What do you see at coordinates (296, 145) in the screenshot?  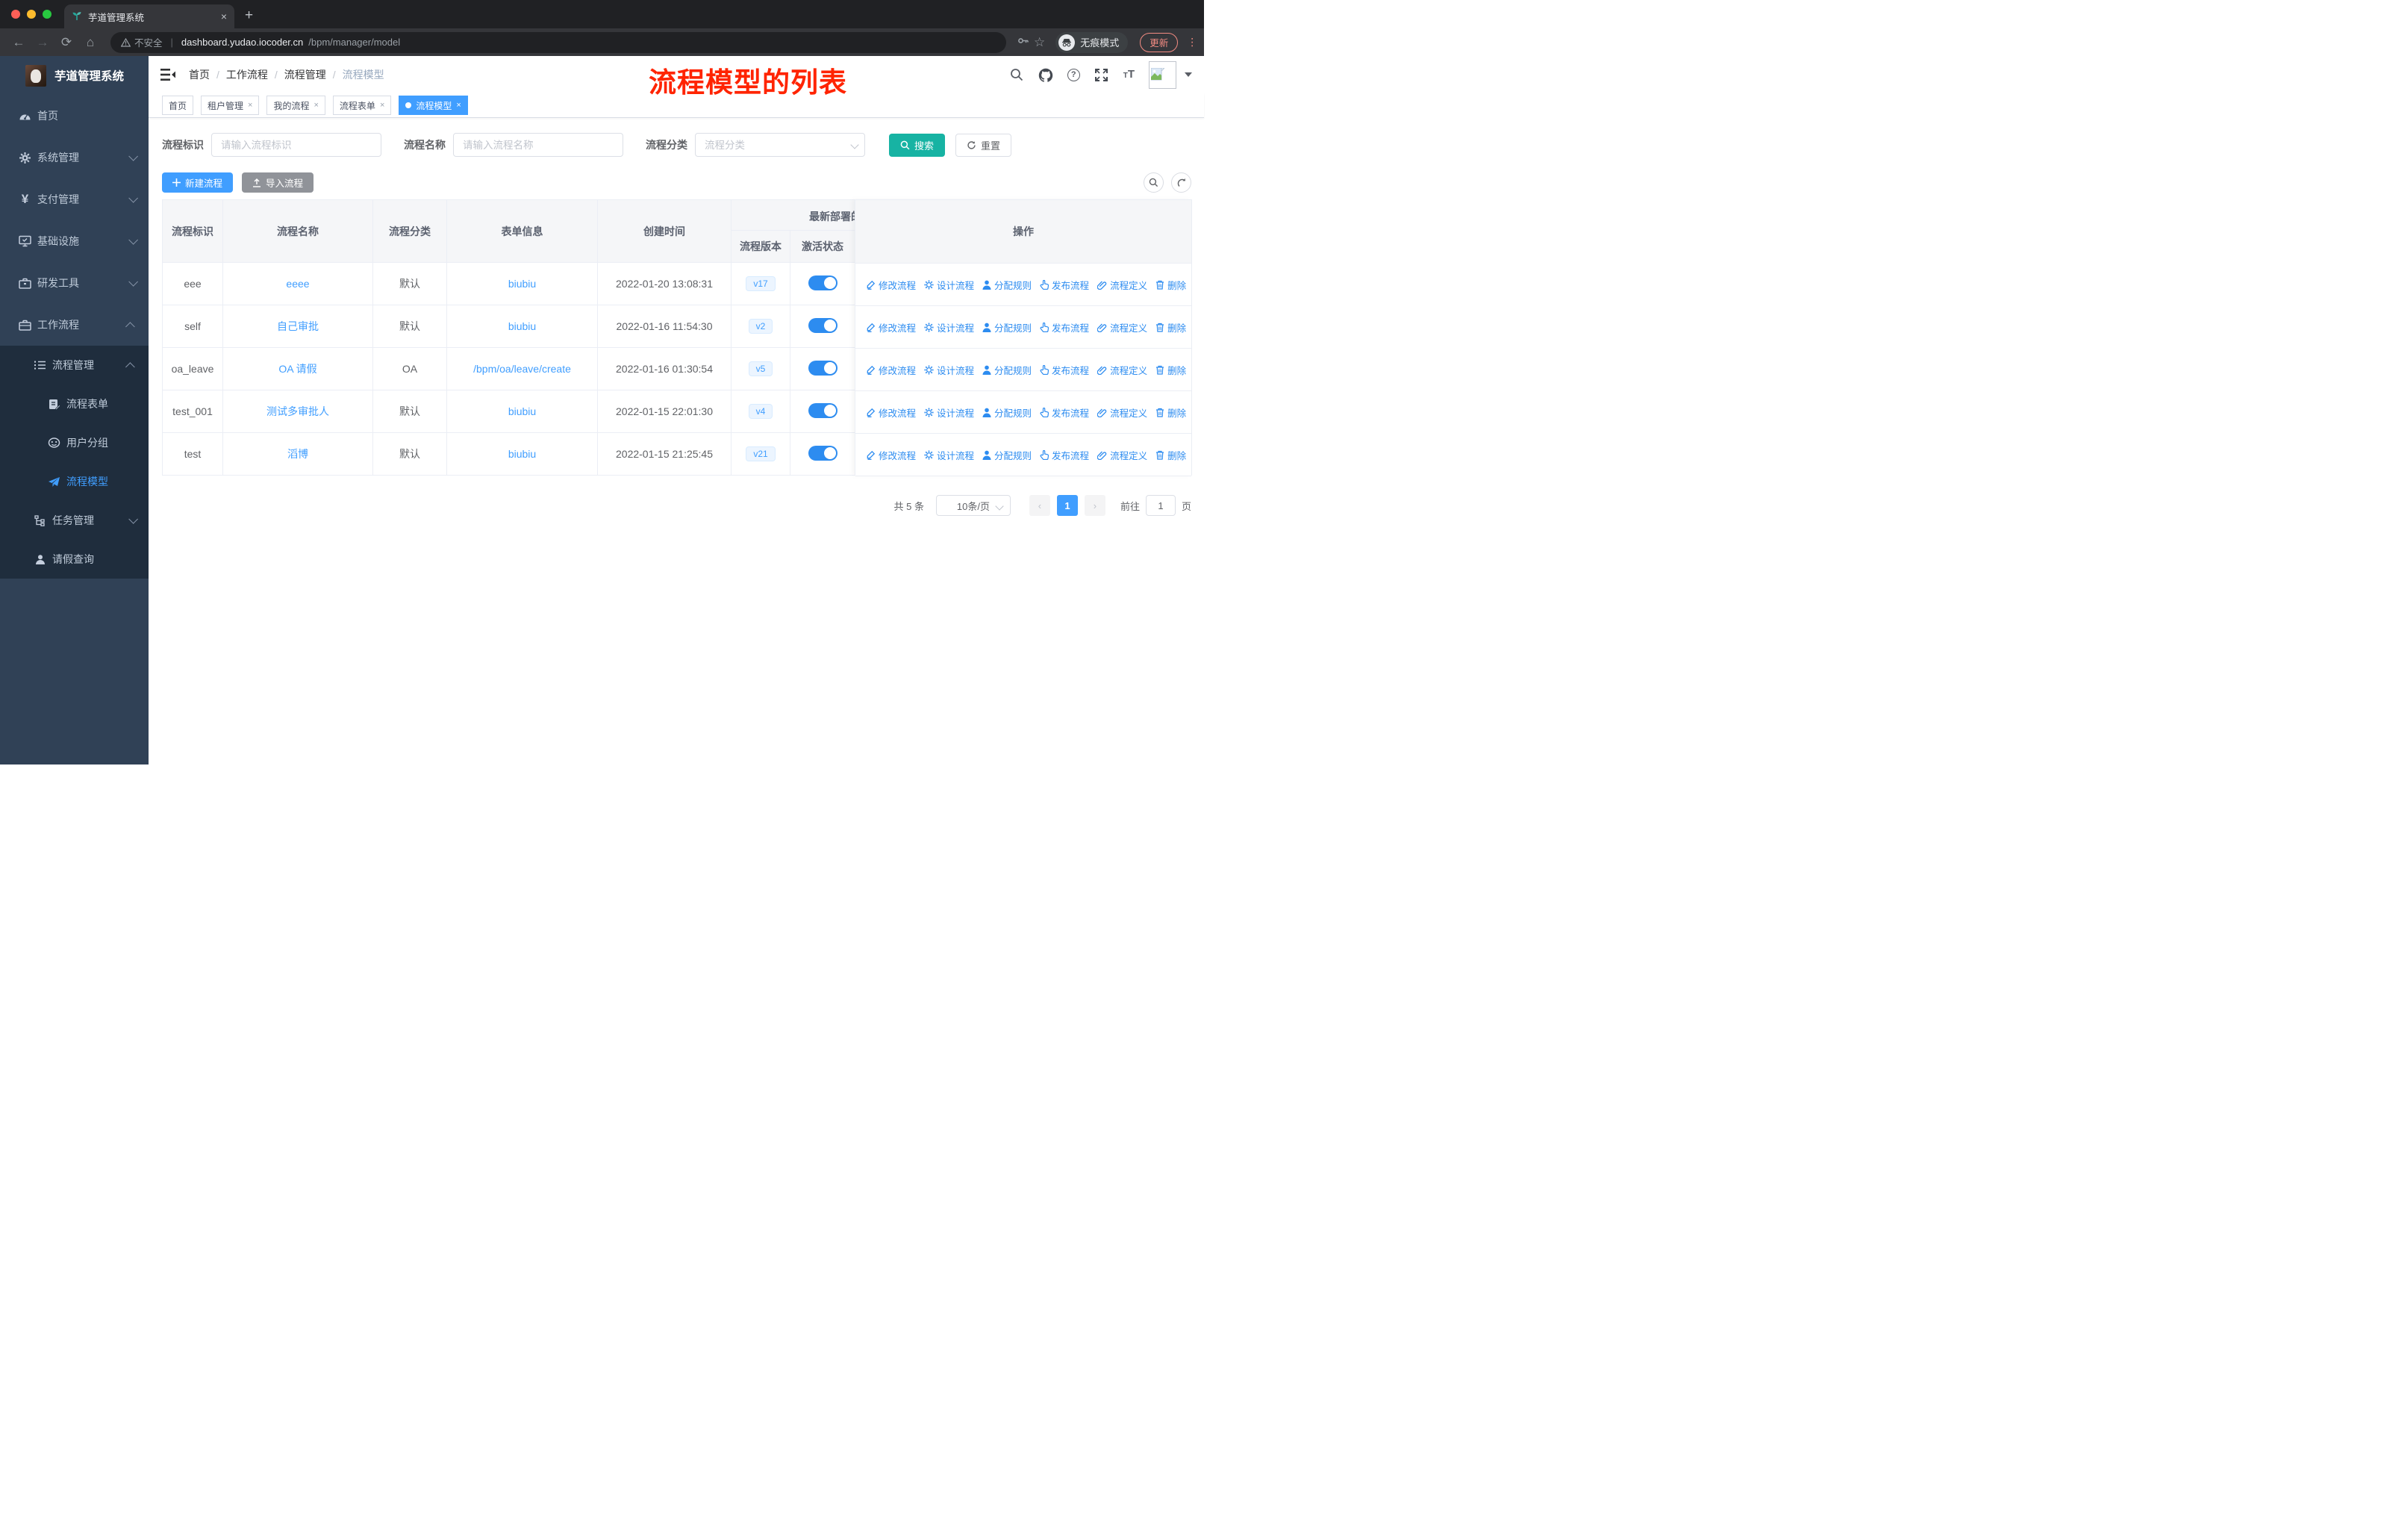 I see `process-id-input` at bounding box center [296, 145].